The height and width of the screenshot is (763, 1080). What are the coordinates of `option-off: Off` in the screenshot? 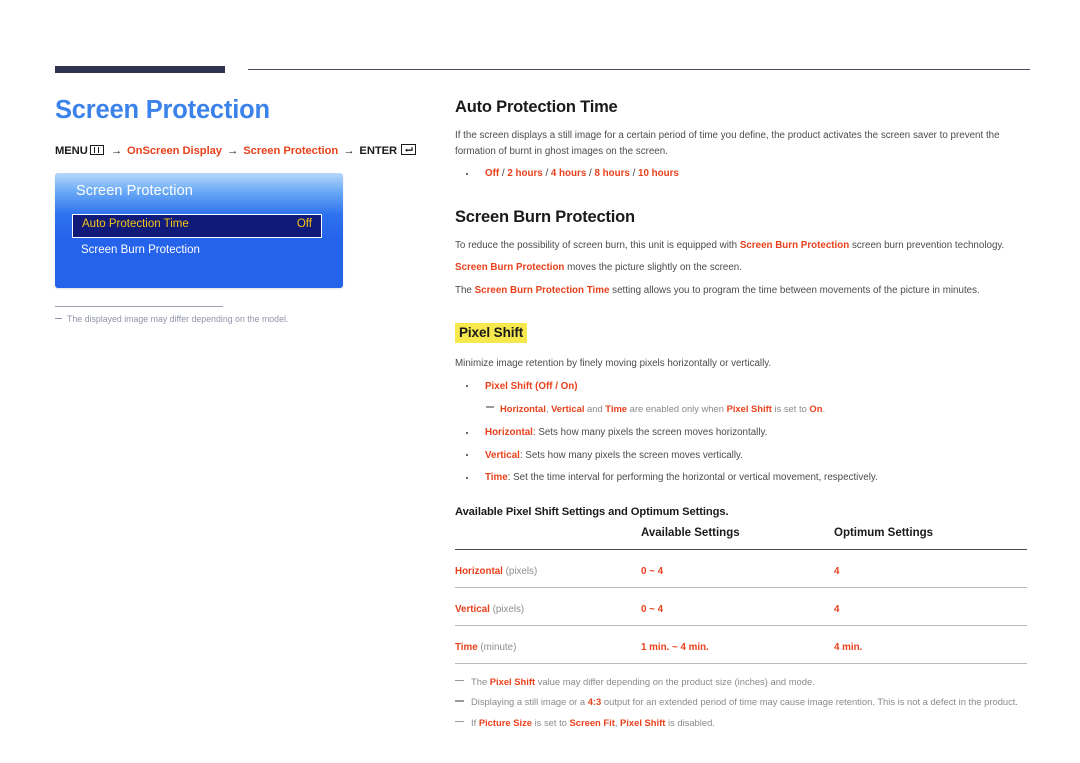 It's located at (492, 173).